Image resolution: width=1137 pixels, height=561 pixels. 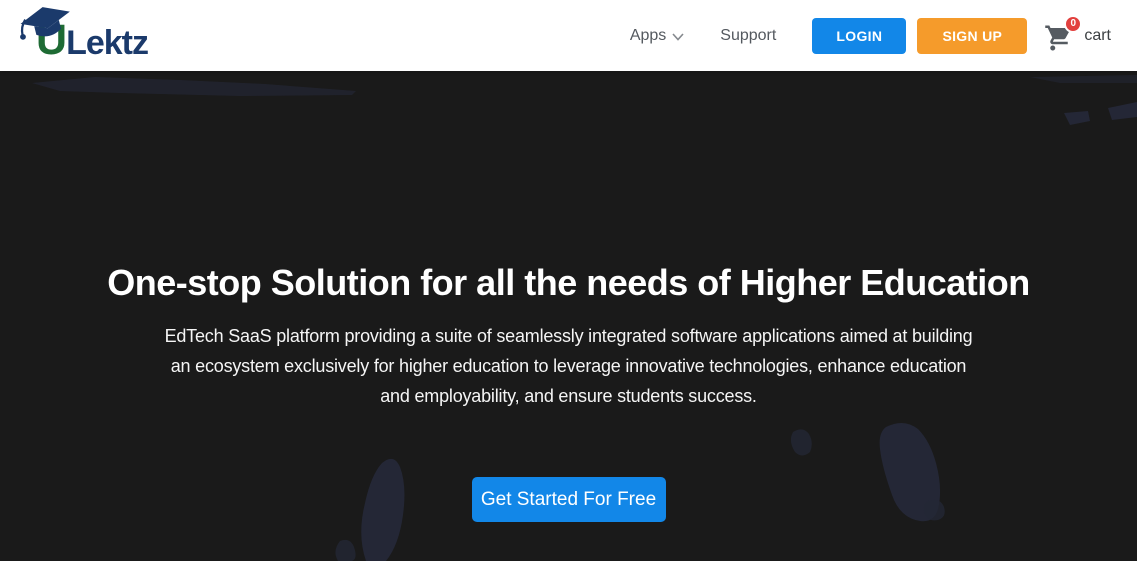 What do you see at coordinates (568, 35) in the screenshot?
I see `top-navigation-bar: ULektz Apps Support LOGIN SIGN UP 0 cart` at bounding box center [568, 35].